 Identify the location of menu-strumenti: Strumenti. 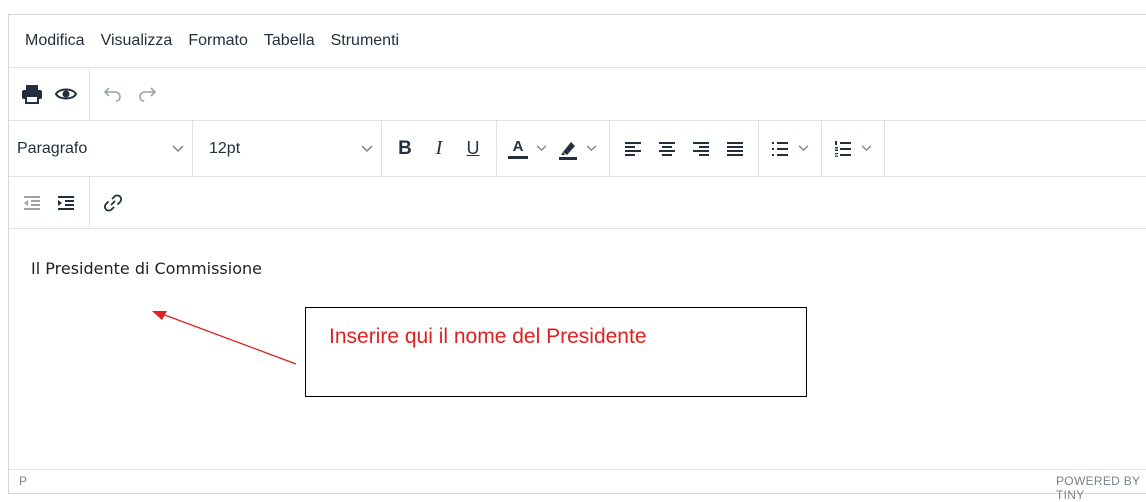
(365, 41).